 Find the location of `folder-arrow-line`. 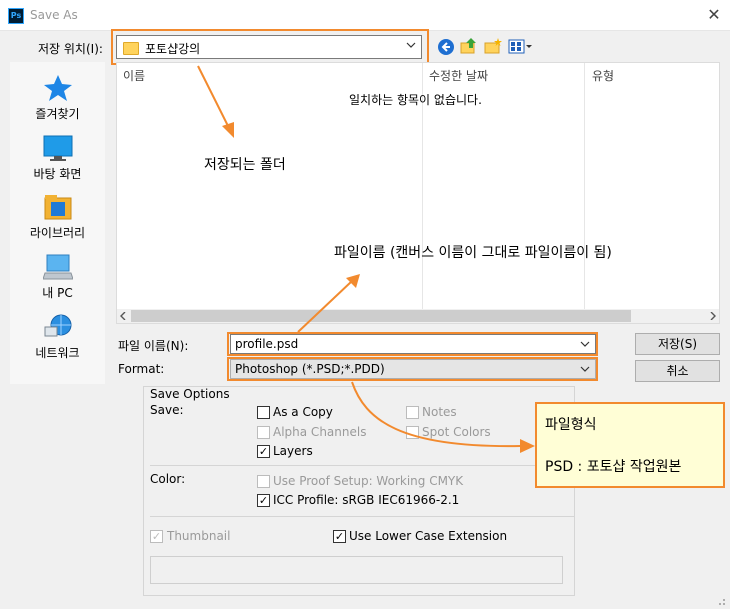

folder-arrow-line is located at coordinates (213, 97).